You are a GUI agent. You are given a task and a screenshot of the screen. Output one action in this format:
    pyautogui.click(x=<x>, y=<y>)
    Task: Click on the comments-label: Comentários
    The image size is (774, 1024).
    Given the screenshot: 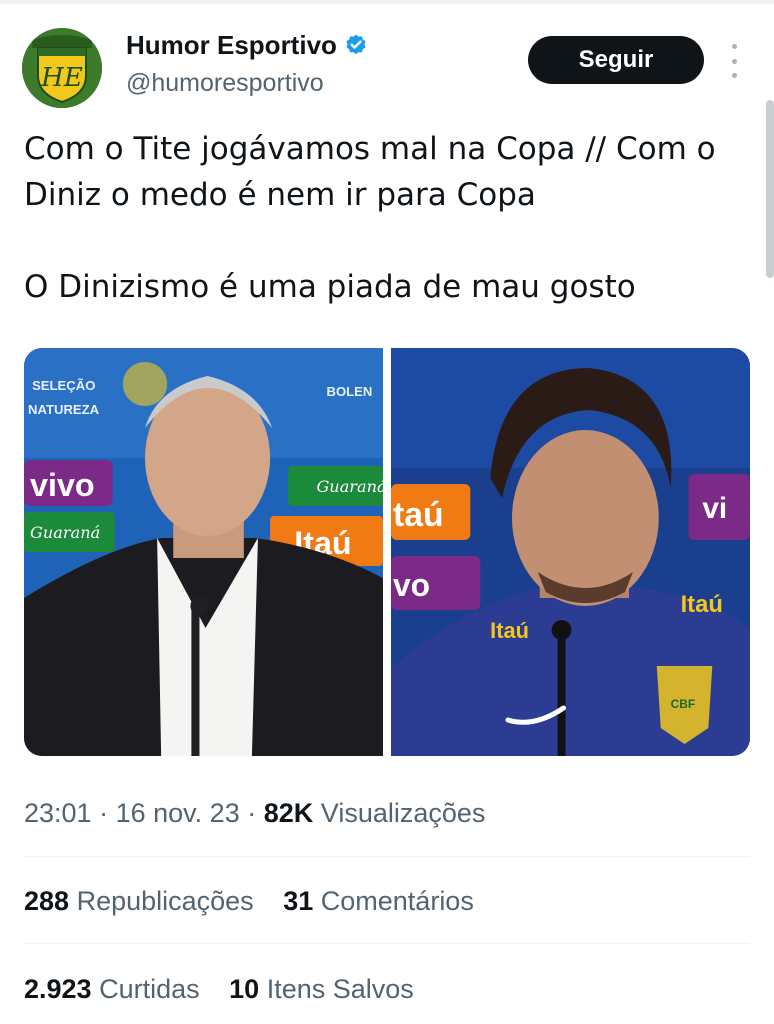 What is the action you would take?
    pyautogui.click(x=397, y=901)
    